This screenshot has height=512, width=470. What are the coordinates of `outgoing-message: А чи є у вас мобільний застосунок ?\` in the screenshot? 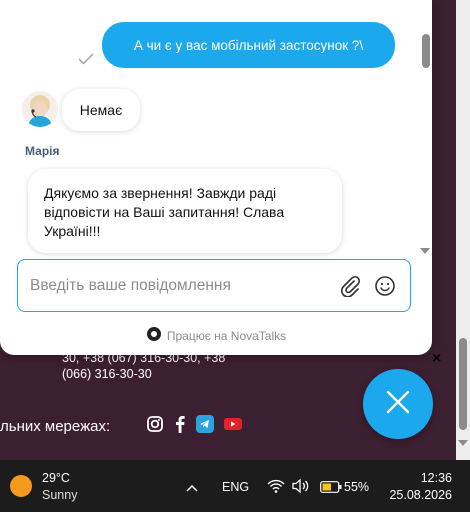 It's located at (248, 45).